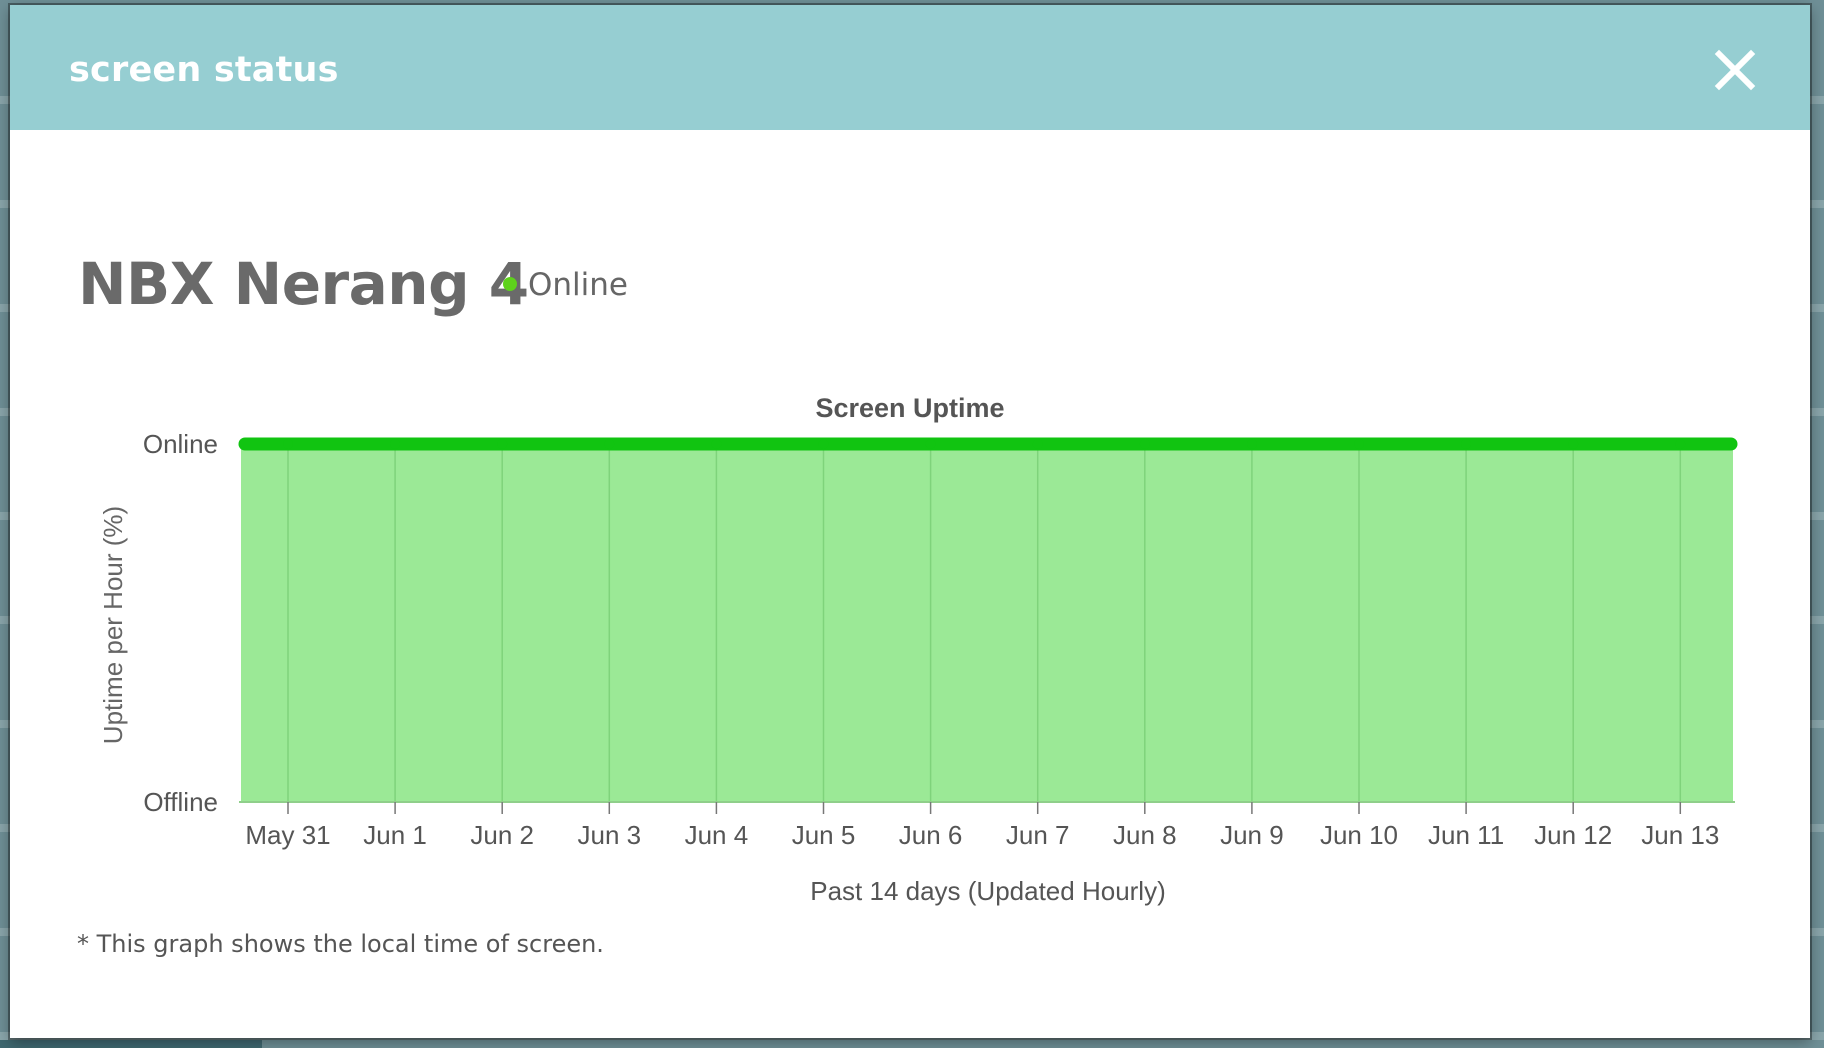 Image resolution: width=1824 pixels, height=1048 pixels. I want to click on y-tick-label: Offline, so click(180, 802).